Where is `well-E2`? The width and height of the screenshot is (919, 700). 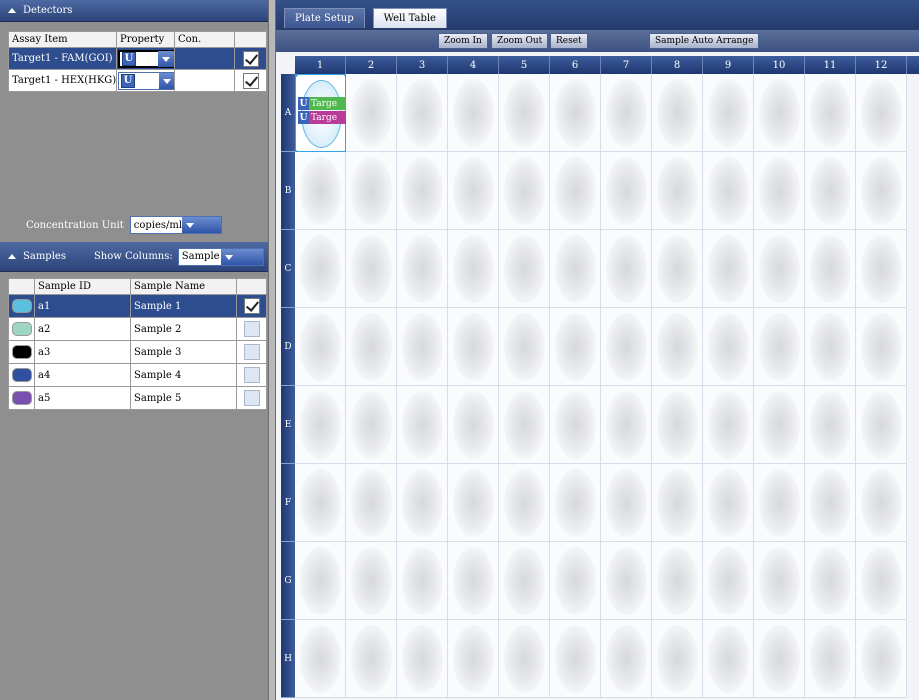 well-E2 is located at coordinates (371, 425).